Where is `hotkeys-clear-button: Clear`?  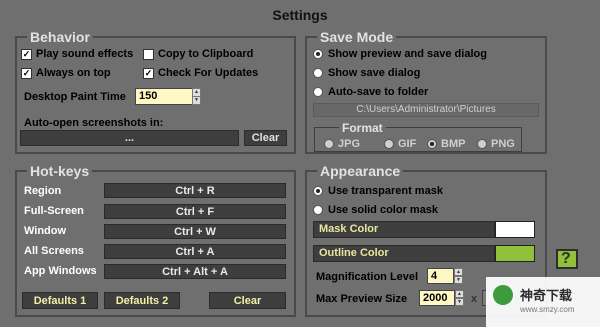 hotkeys-clear-button: Clear is located at coordinates (247, 300).